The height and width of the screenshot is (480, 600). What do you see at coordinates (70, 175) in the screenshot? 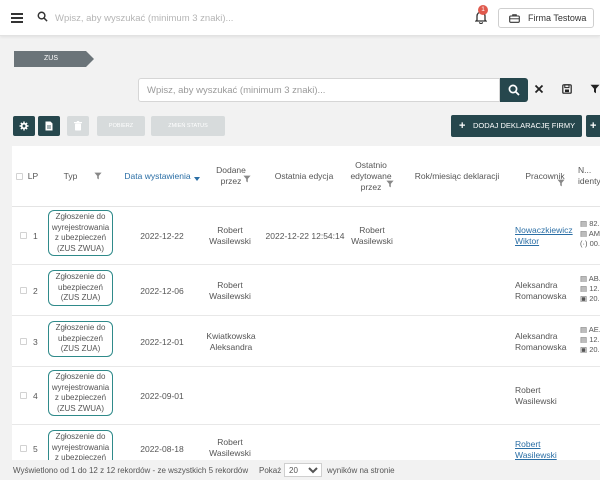
I see `column-typ-label: Typ` at bounding box center [70, 175].